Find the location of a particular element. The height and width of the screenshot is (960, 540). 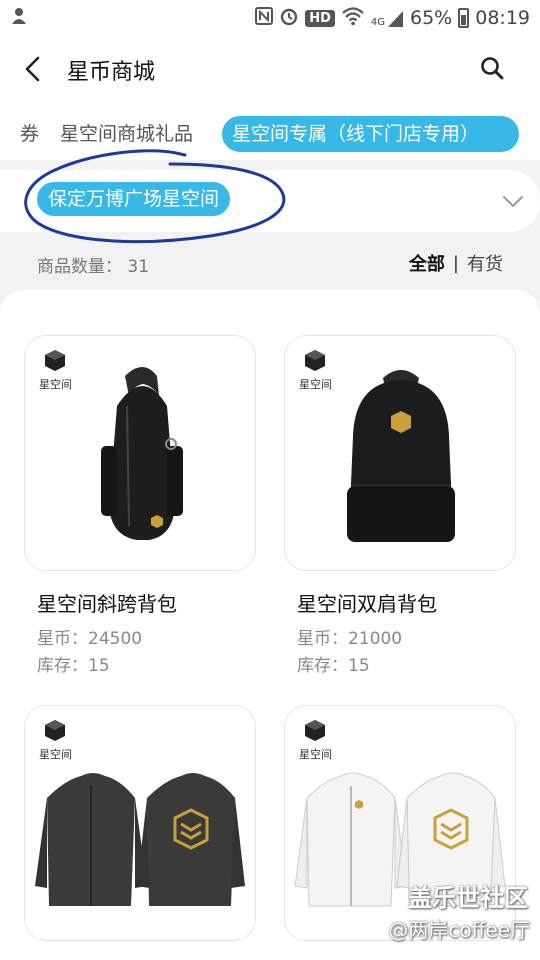

chevron-left-icon is located at coordinates (32, 69).